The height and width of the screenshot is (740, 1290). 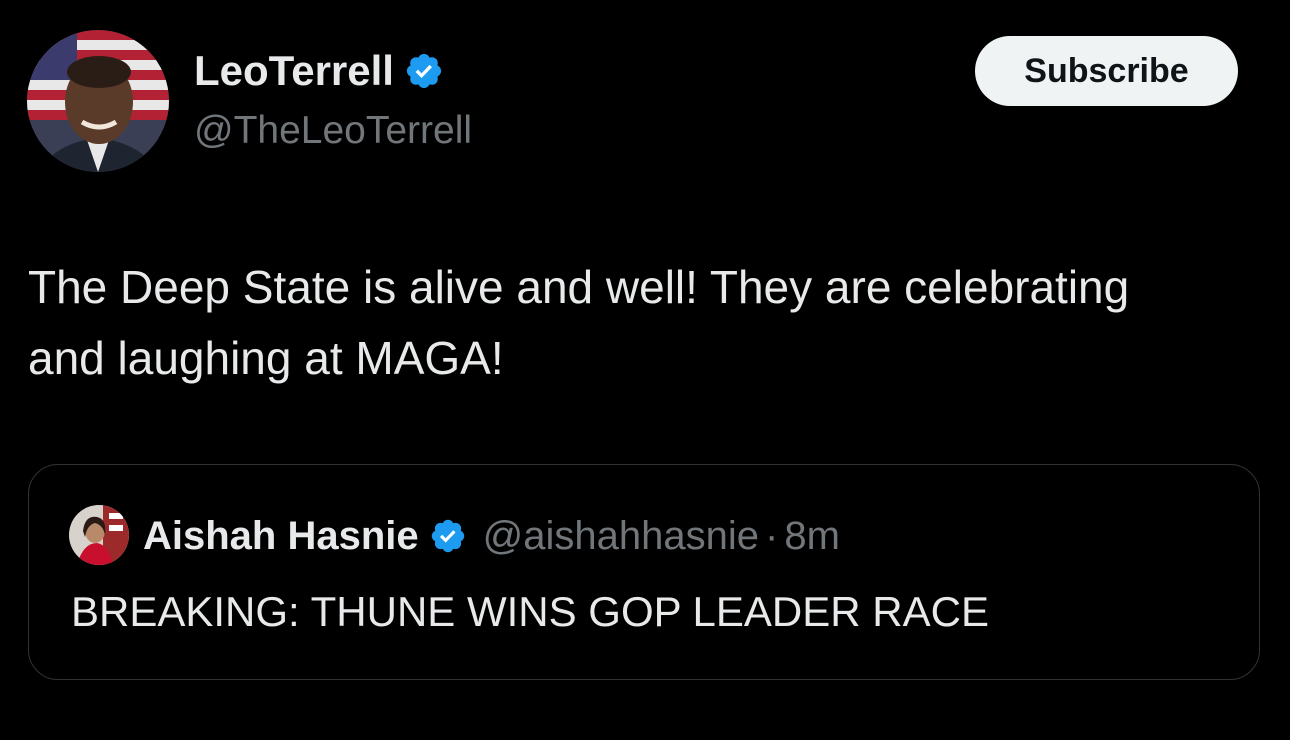 What do you see at coordinates (1106, 71) in the screenshot?
I see `subscribe-button: Subscribe` at bounding box center [1106, 71].